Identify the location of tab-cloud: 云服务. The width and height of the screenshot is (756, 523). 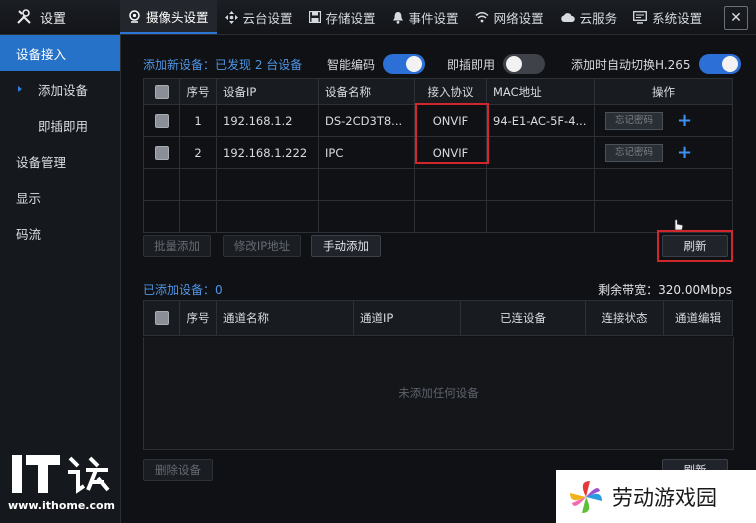
(589, 17).